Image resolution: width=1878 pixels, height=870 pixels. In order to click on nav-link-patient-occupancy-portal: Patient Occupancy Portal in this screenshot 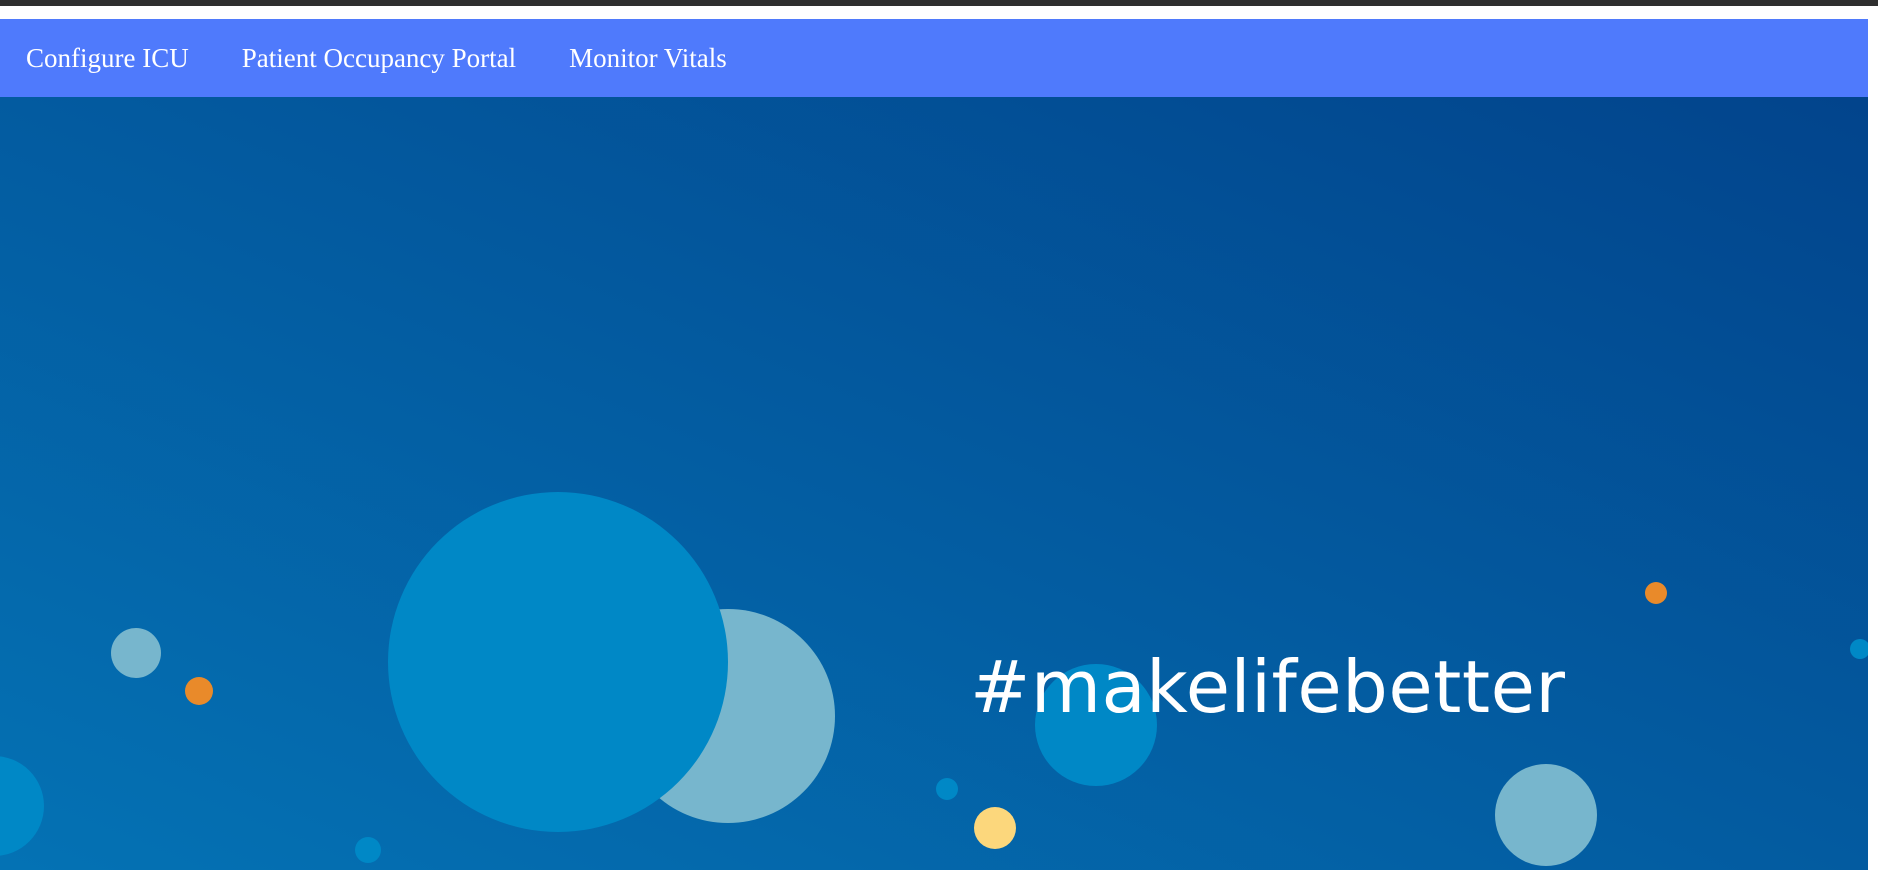, I will do `click(379, 58)`.